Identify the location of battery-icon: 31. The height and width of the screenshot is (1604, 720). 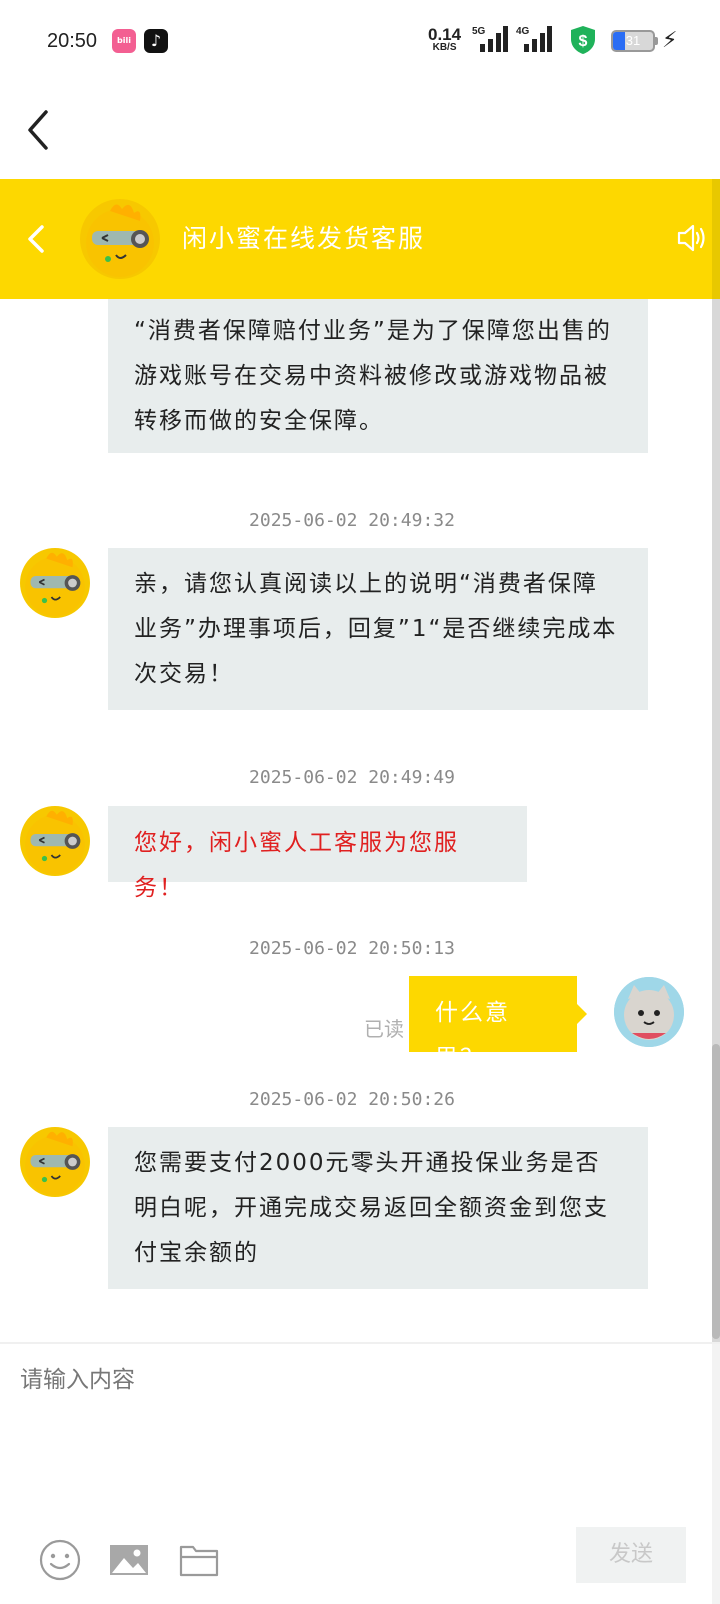
(633, 41).